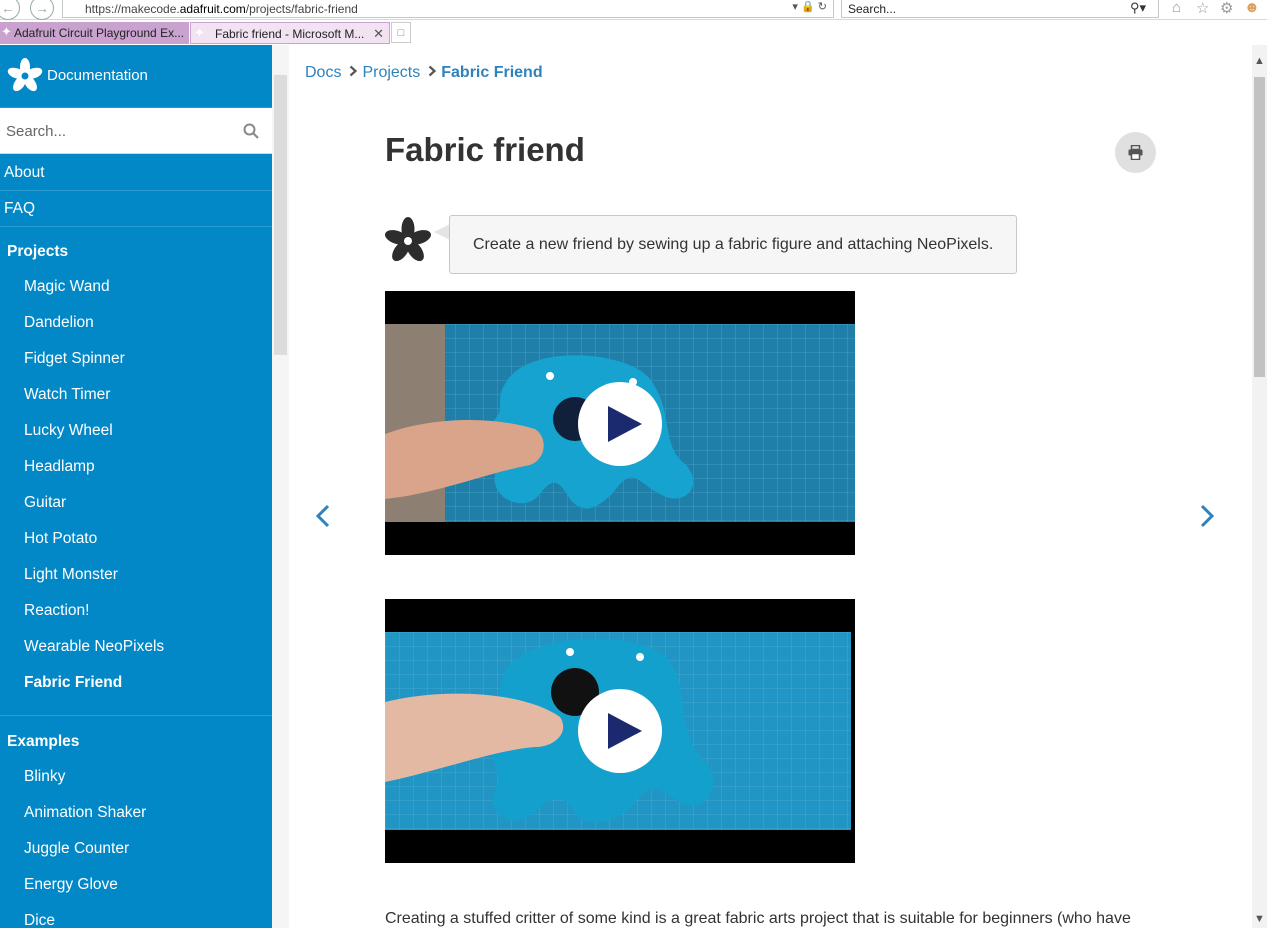 The height and width of the screenshot is (928, 1267). Describe the element at coordinates (280, 486) in the screenshot. I see `sidebar-scrollbar` at that location.